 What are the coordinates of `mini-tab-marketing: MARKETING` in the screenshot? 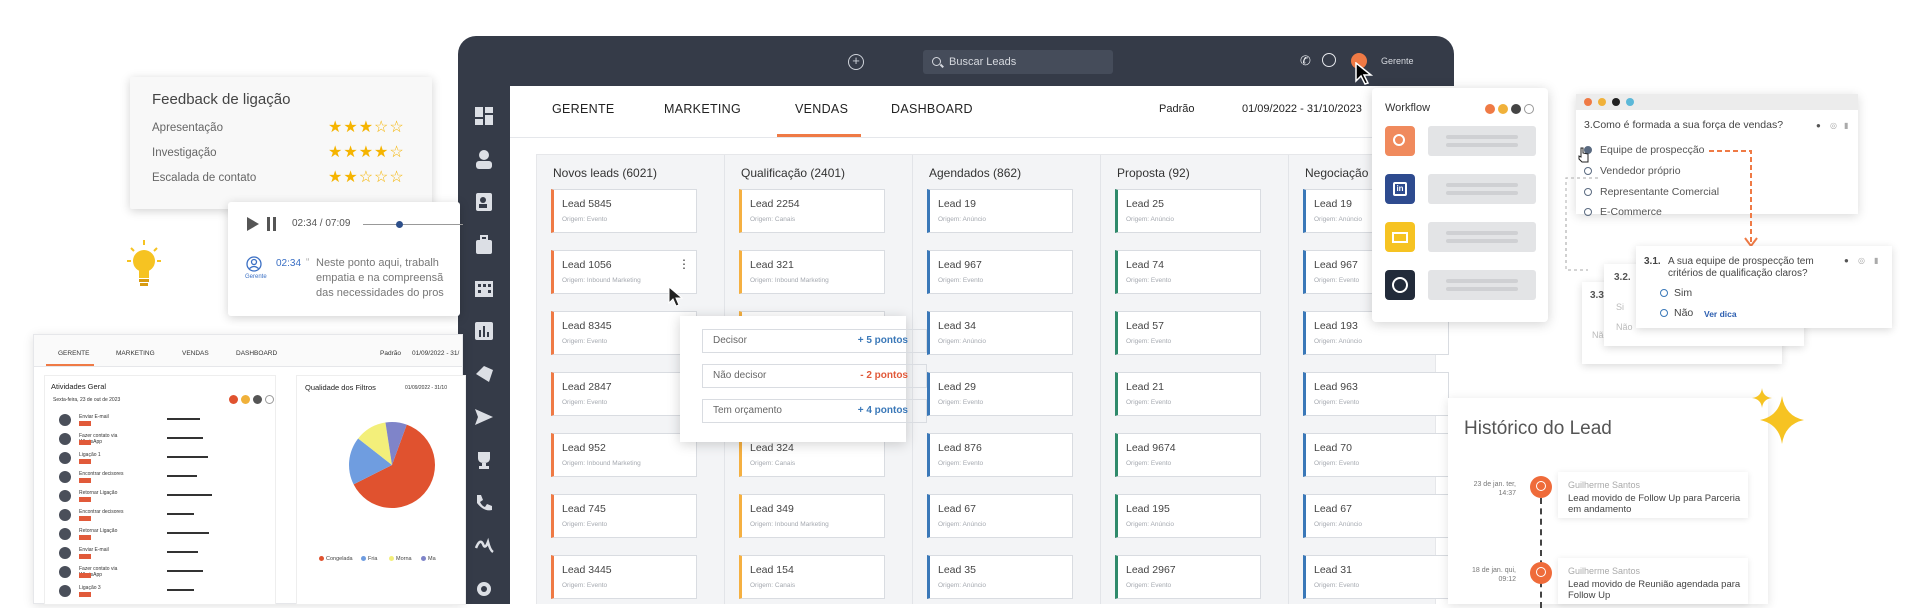 It's located at (135, 353).